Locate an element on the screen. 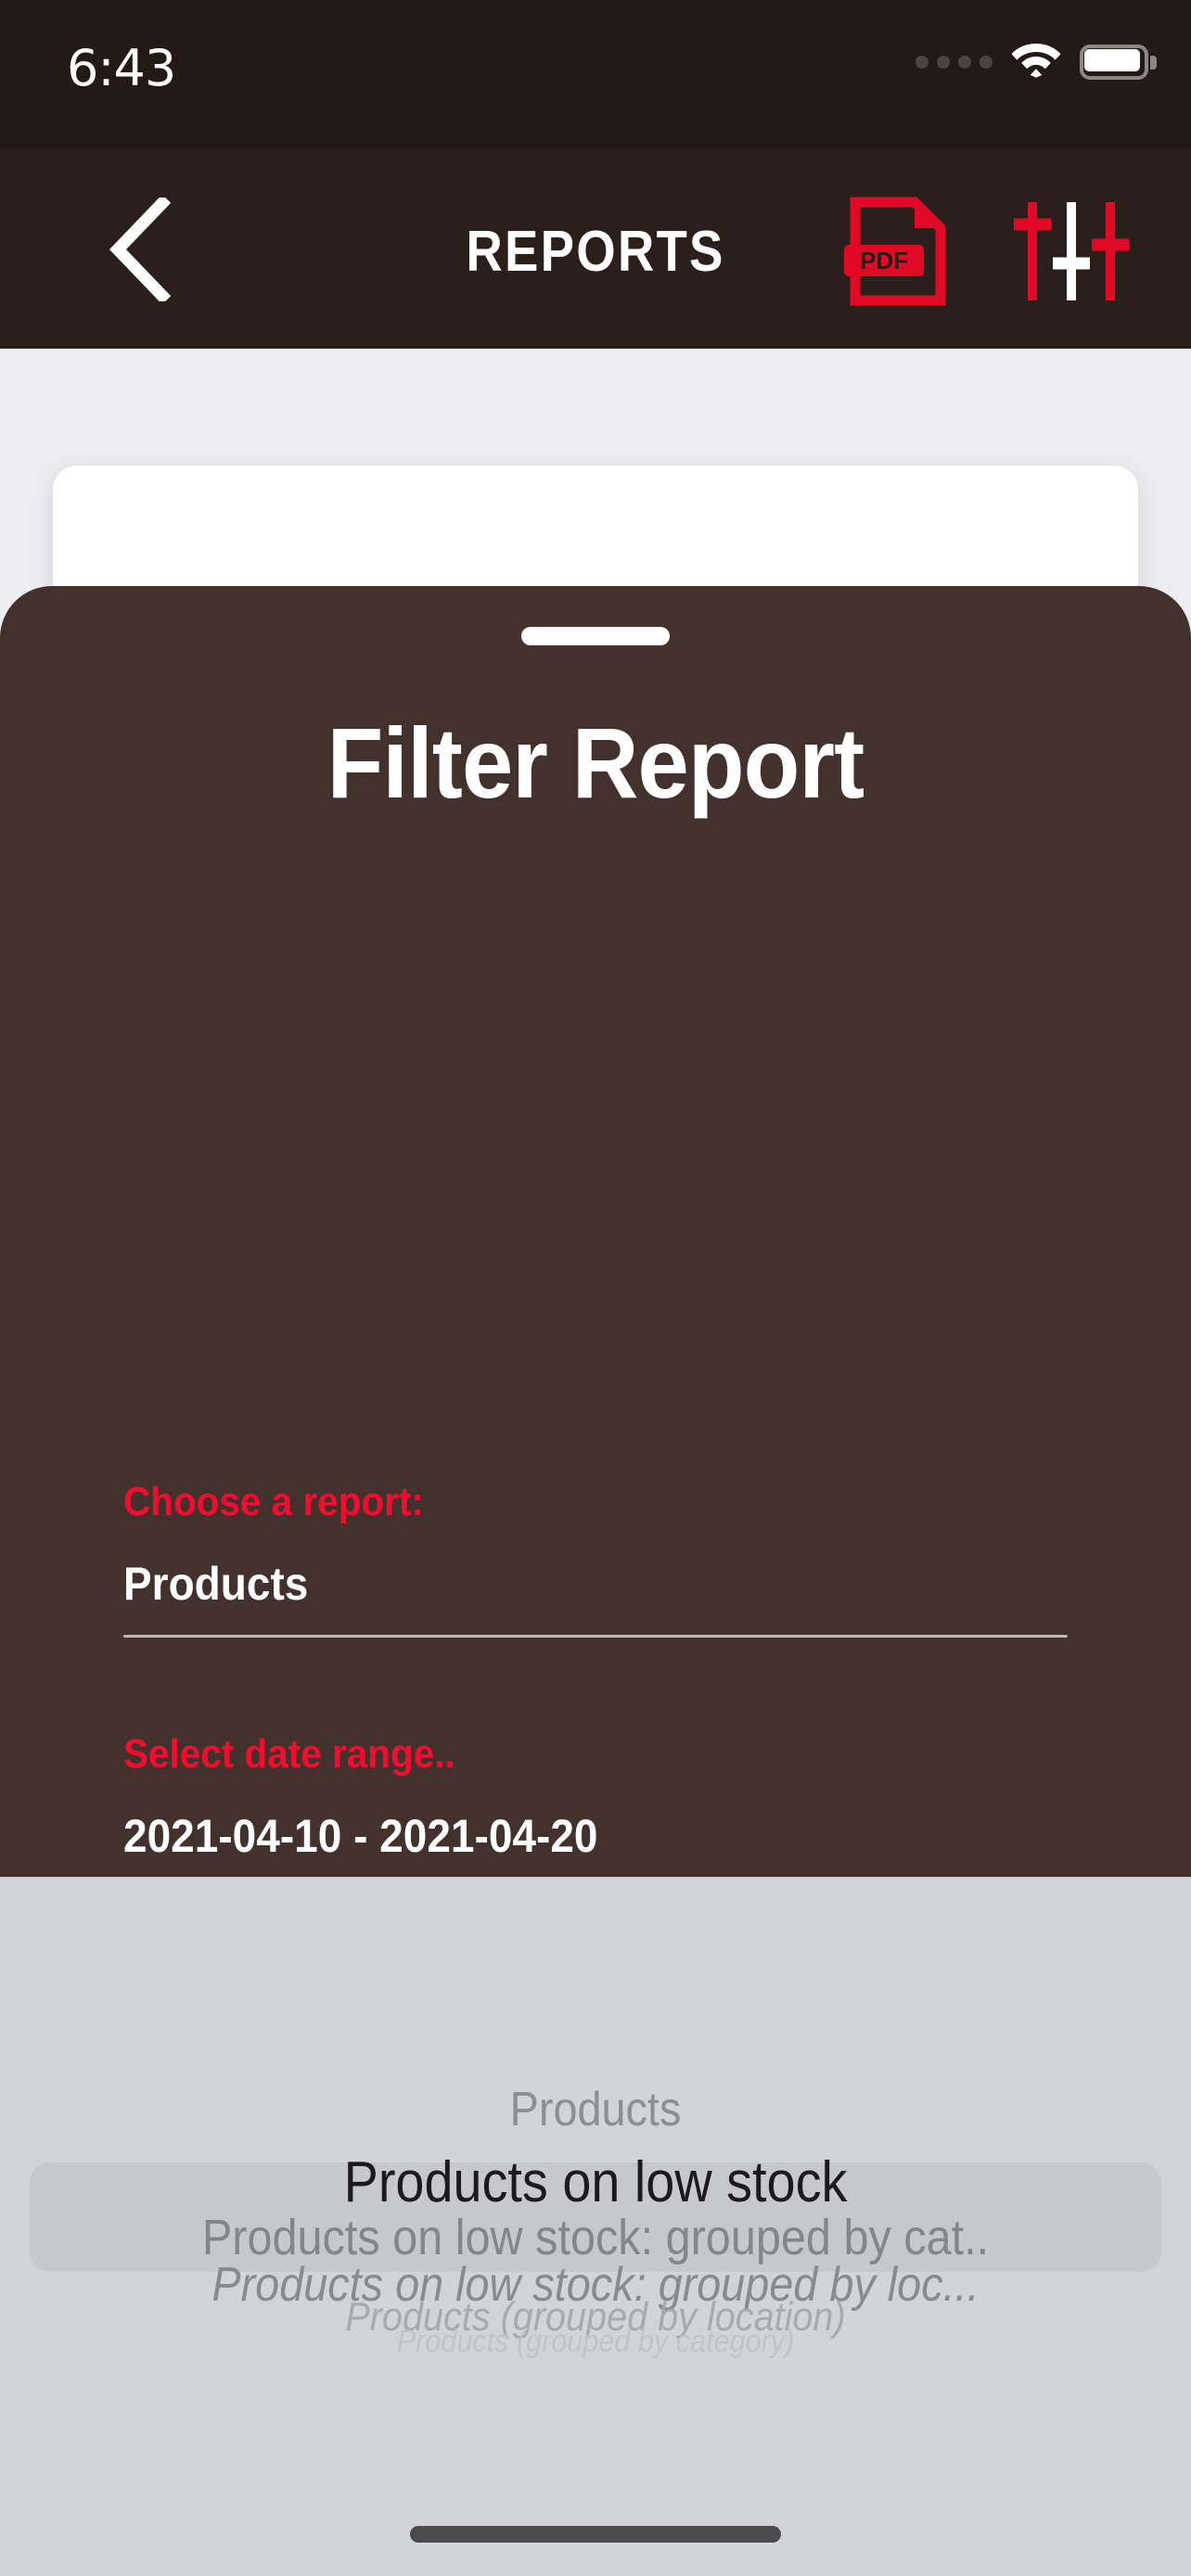 This screenshot has width=1191, height=2576. battery-full-icon is located at coordinates (1118, 62).